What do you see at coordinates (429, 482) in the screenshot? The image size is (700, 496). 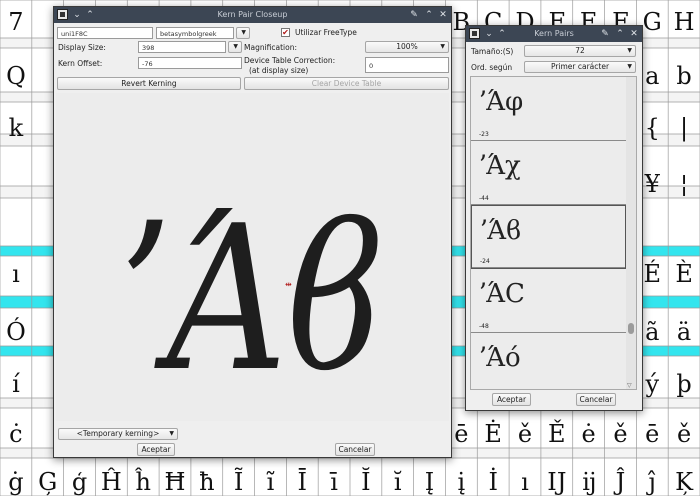 I see `glyph-cell: Į` at bounding box center [429, 482].